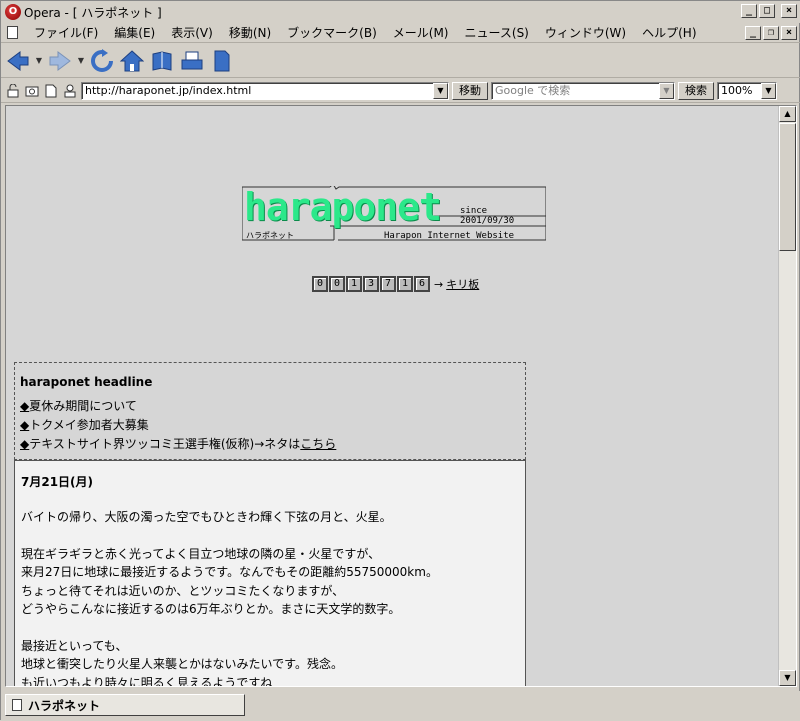  I want to click on maximize-button: □, so click(767, 11).